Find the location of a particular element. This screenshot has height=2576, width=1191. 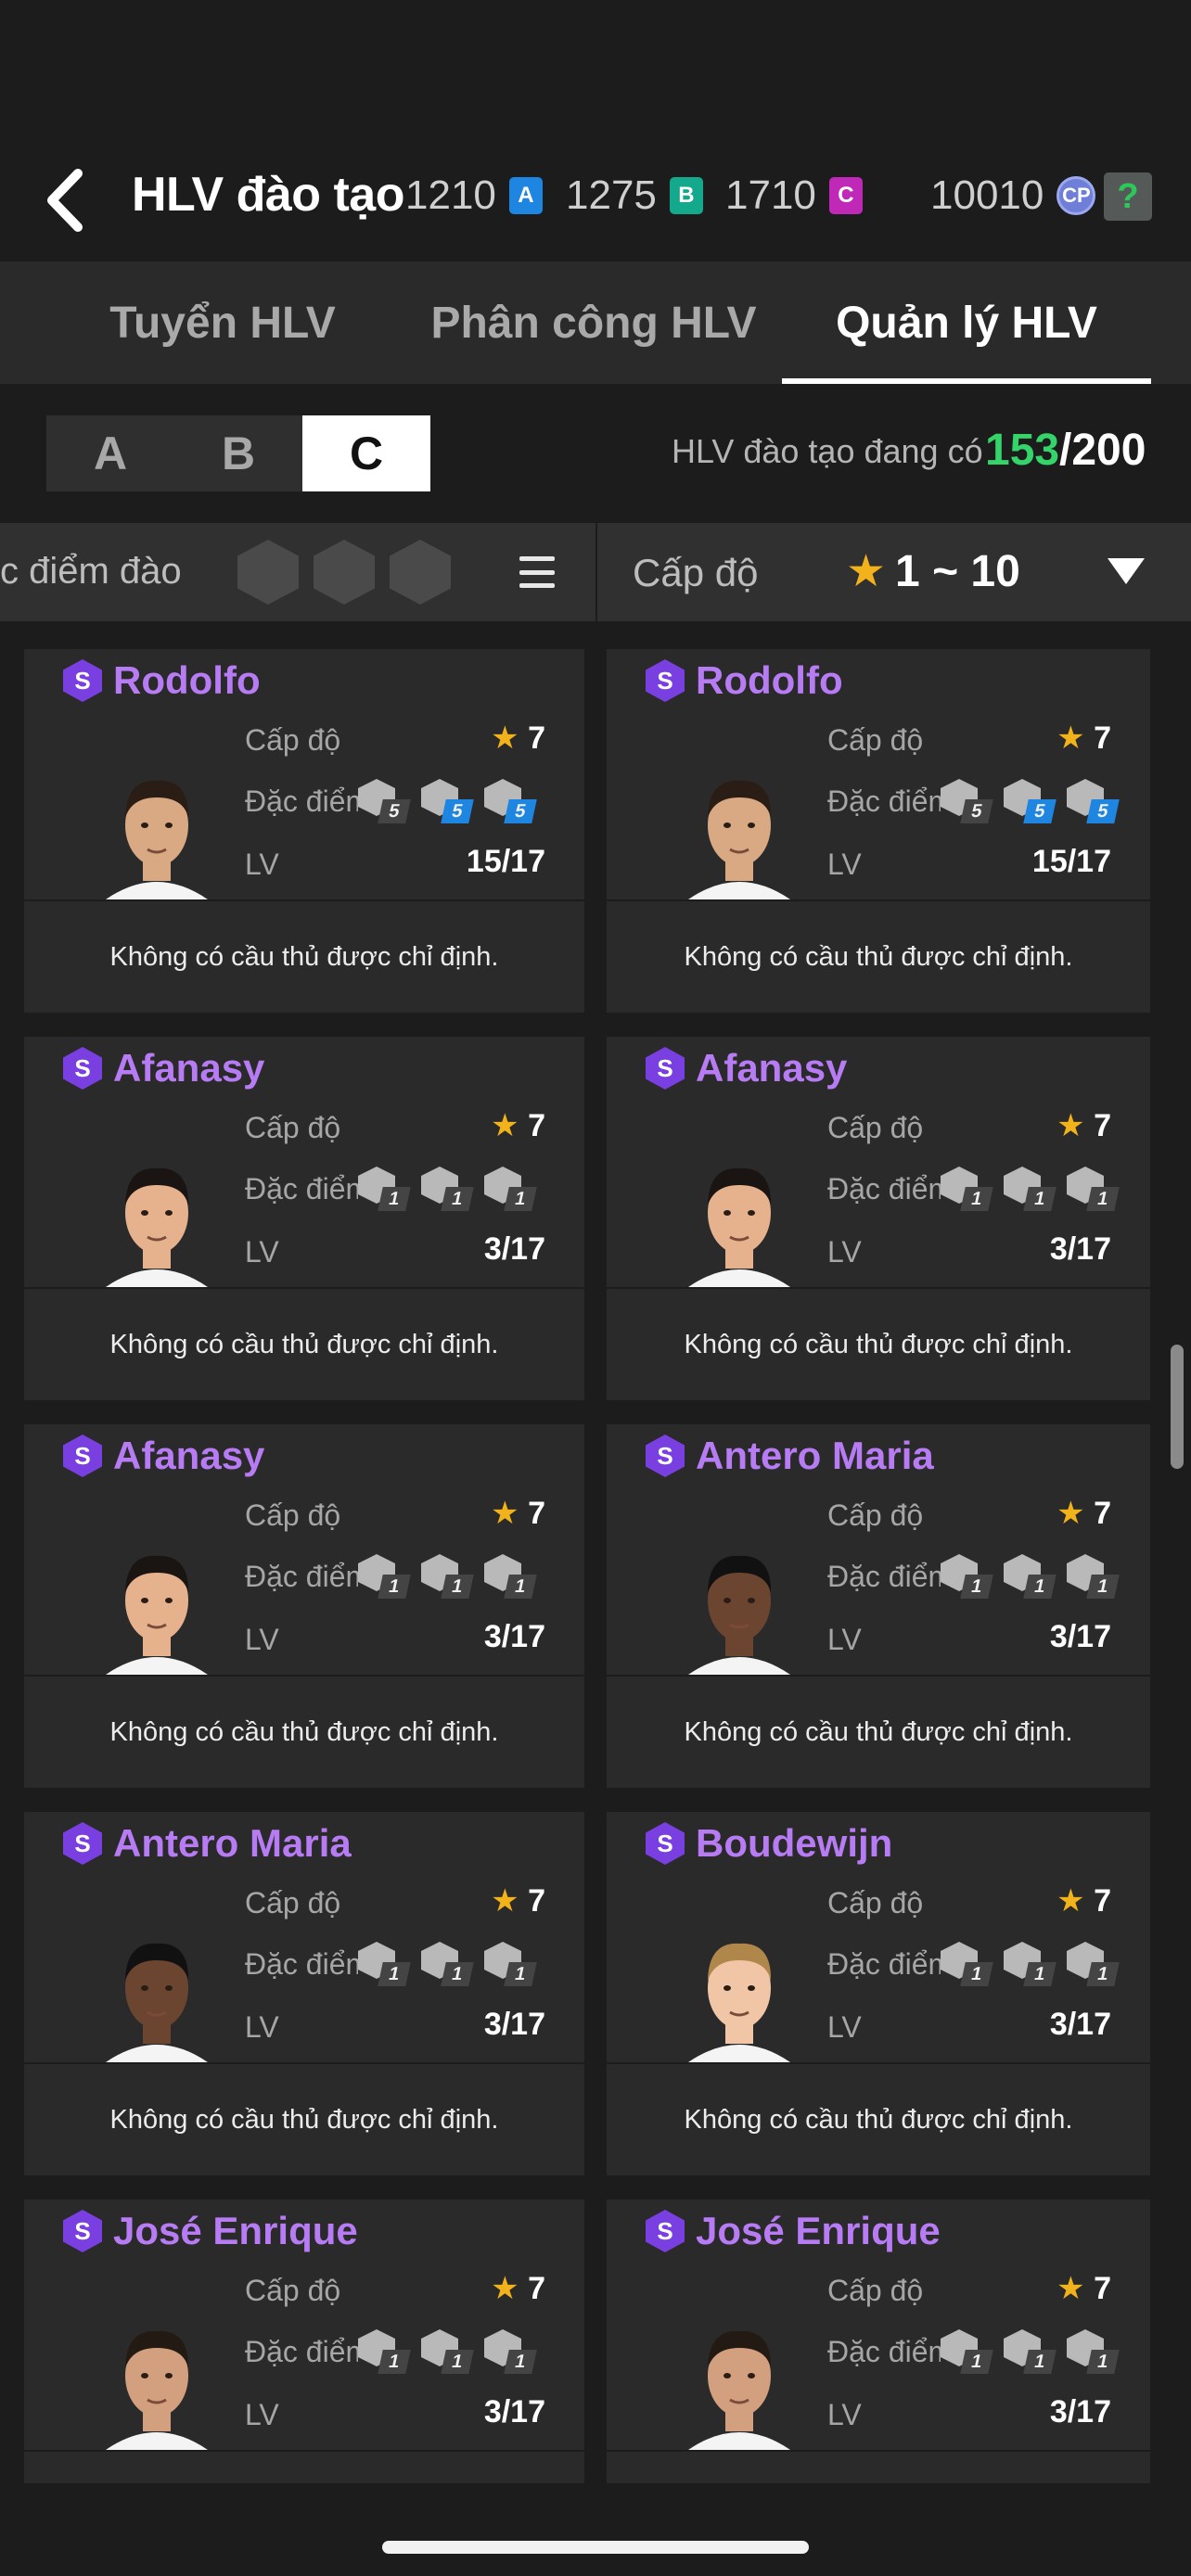

level-filter-range: ★ 1 ~ 10 is located at coordinates (933, 571).